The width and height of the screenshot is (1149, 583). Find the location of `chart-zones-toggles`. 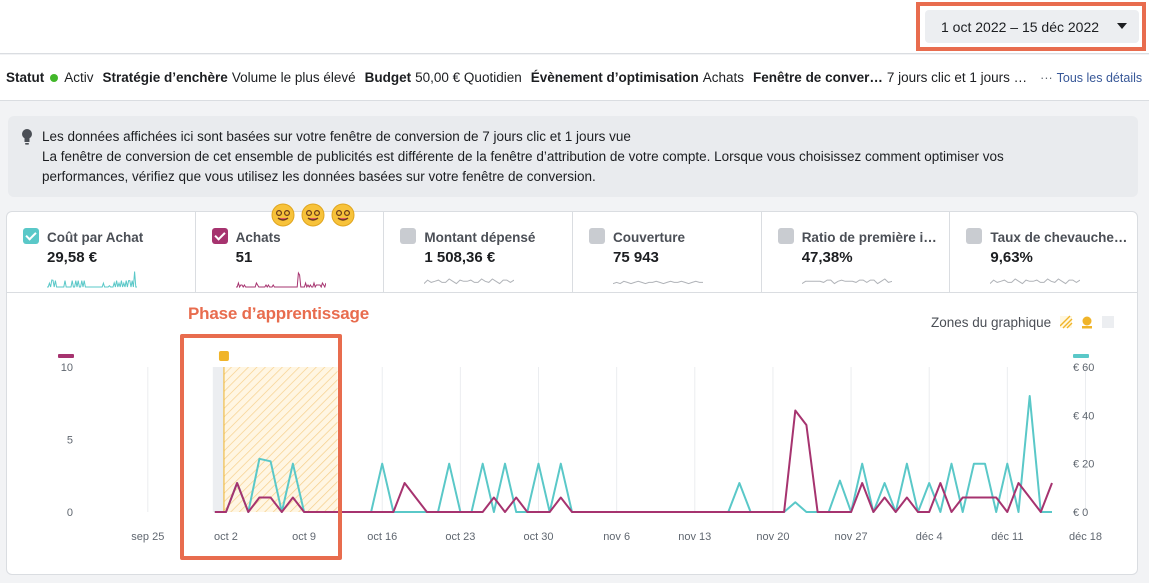

chart-zones-toggles is located at coordinates (1087, 322).